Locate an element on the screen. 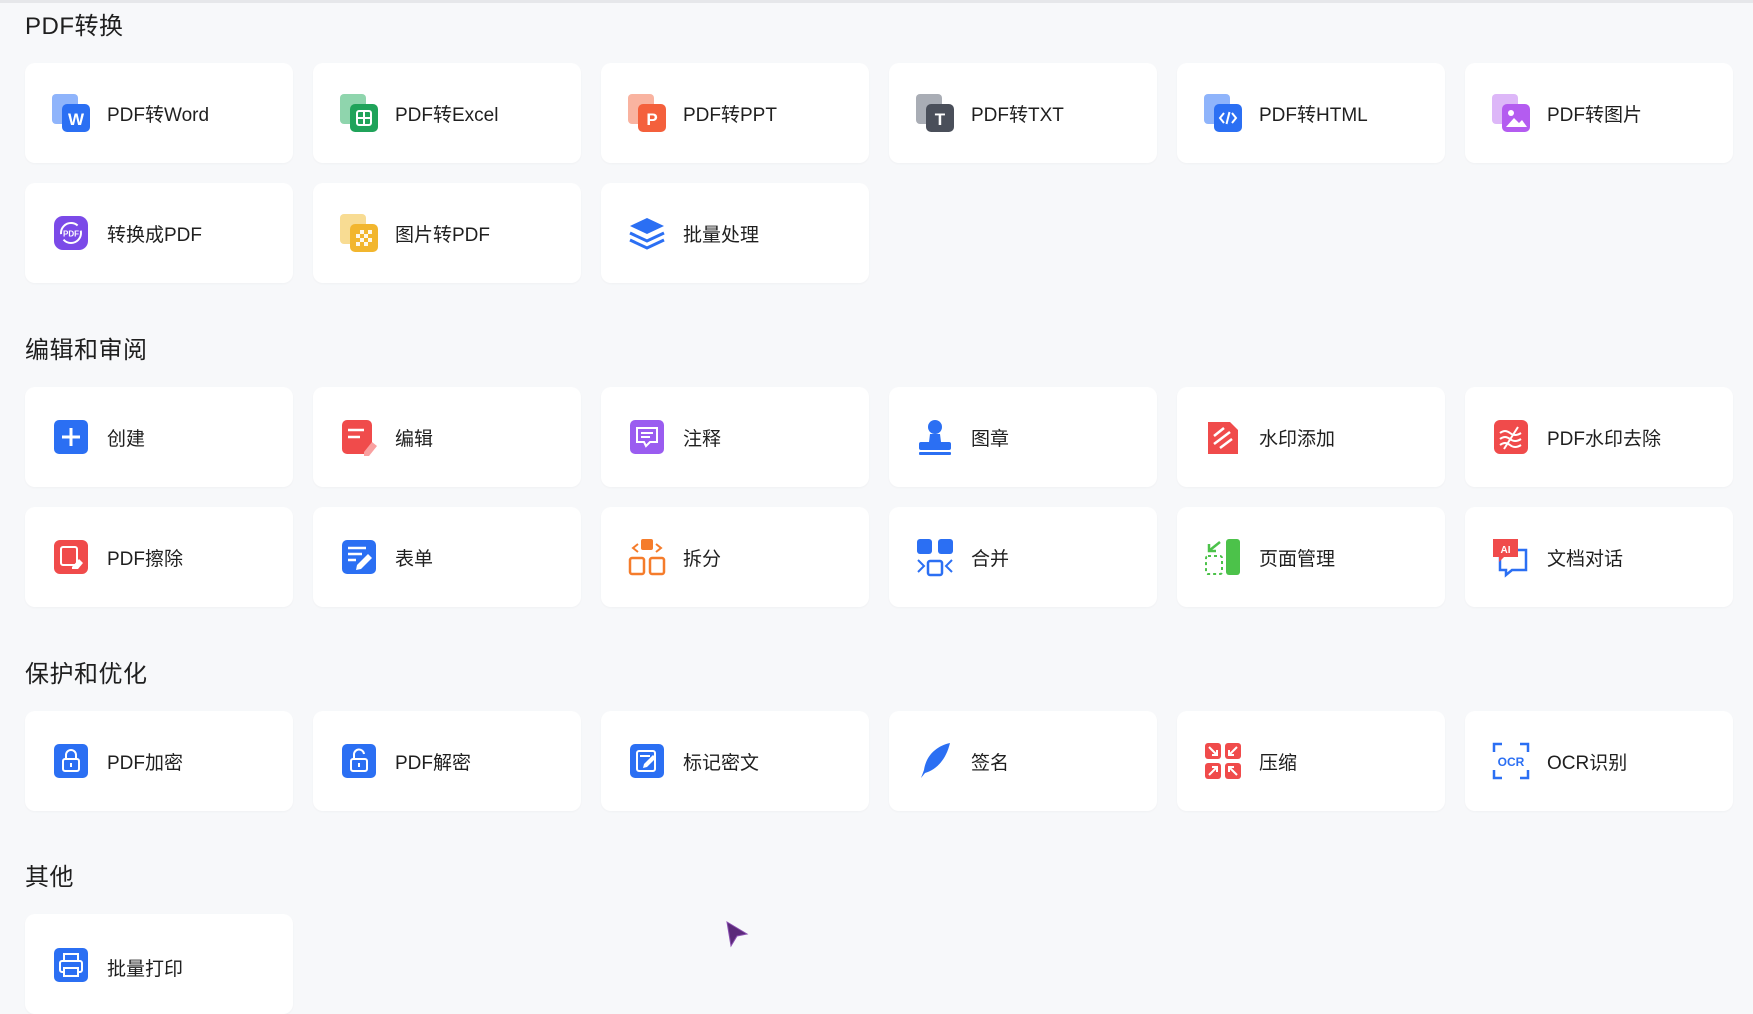  image-to-pdf-icon is located at coordinates (359, 233).